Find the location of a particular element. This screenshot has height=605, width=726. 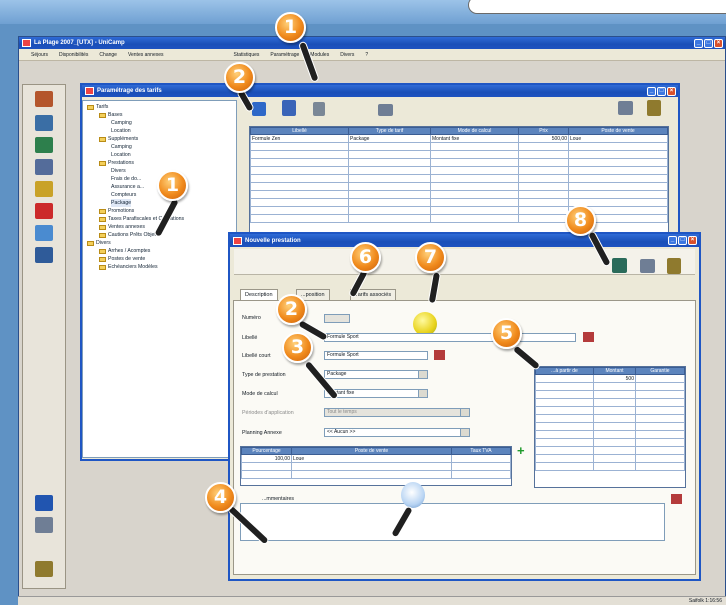

tree-item: Bases is located at coordinates (159, 115).